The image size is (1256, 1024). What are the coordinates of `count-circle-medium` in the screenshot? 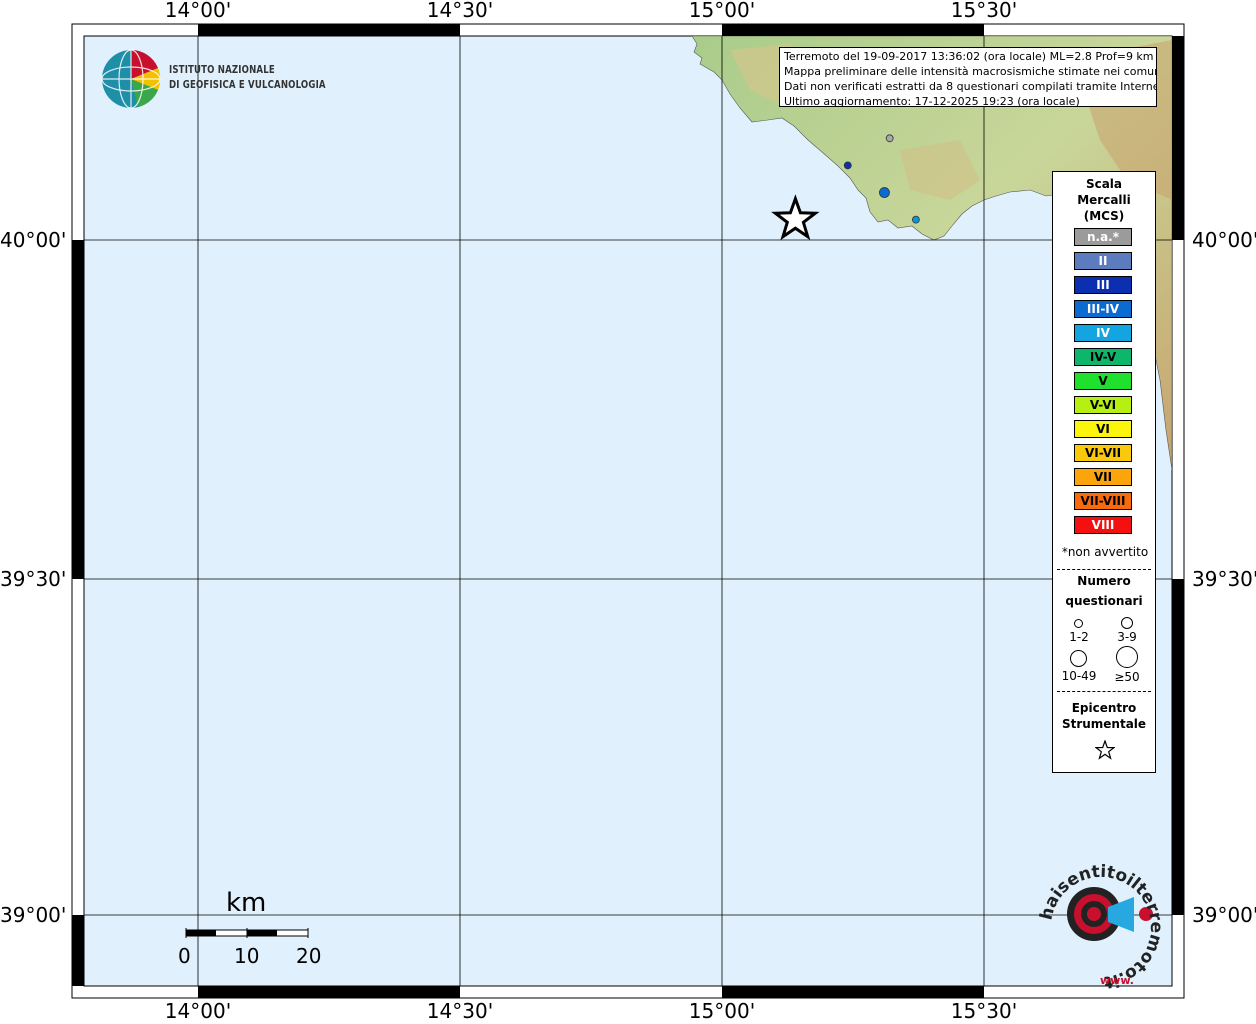 It's located at (1127, 623).